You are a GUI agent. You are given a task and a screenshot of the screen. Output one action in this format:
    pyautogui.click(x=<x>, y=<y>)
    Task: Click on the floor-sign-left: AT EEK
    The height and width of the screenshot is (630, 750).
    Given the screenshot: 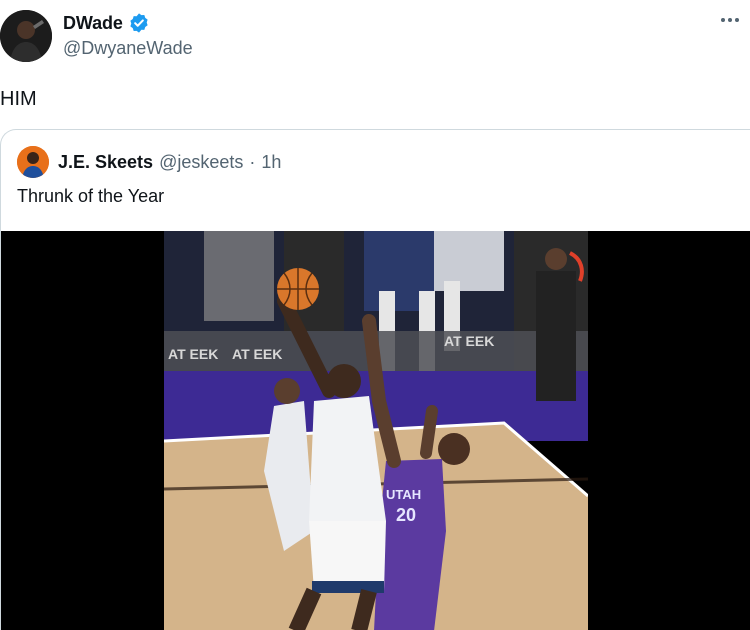 What is the action you would take?
    pyautogui.click(x=193, y=354)
    